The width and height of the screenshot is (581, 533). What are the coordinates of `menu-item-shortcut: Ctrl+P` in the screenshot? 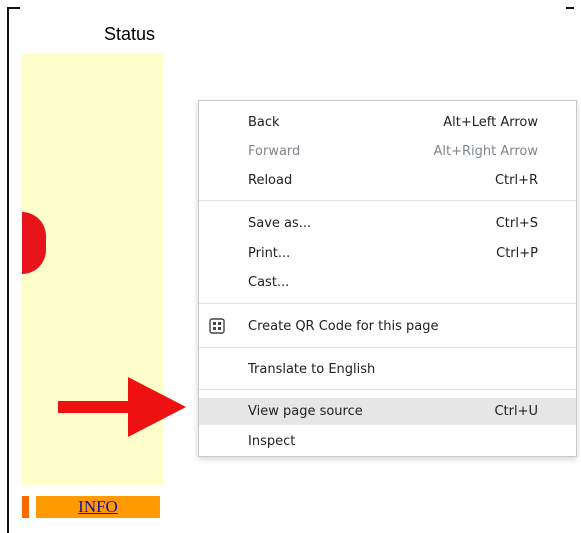 It's located at (517, 253).